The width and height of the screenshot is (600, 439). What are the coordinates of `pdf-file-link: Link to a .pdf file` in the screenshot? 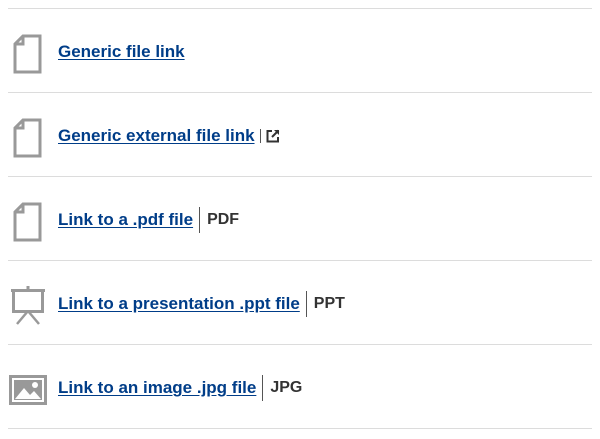 It's located at (125, 220).